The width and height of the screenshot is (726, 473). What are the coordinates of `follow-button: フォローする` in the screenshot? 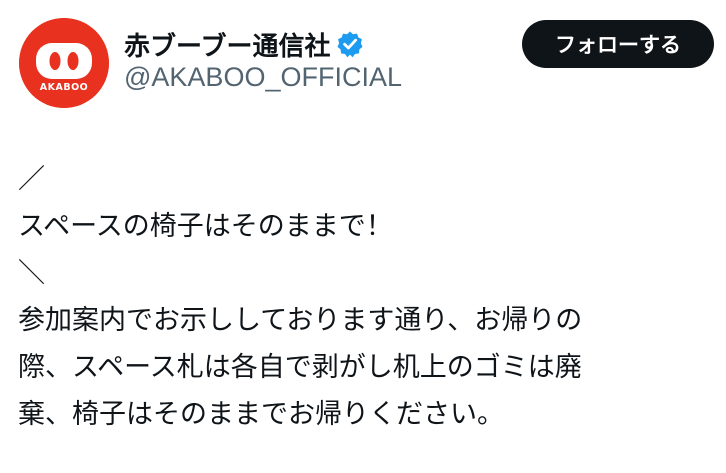 It's located at (618, 44).